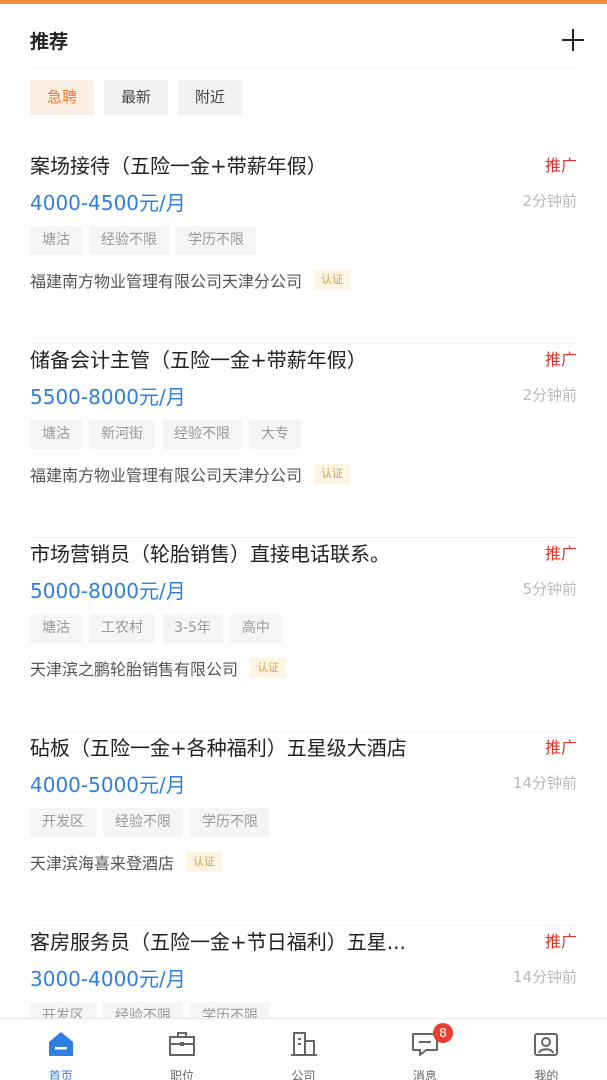  Describe the element at coordinates (182, 1044) in the screenshot. I see `briefcase-icon` at that location.